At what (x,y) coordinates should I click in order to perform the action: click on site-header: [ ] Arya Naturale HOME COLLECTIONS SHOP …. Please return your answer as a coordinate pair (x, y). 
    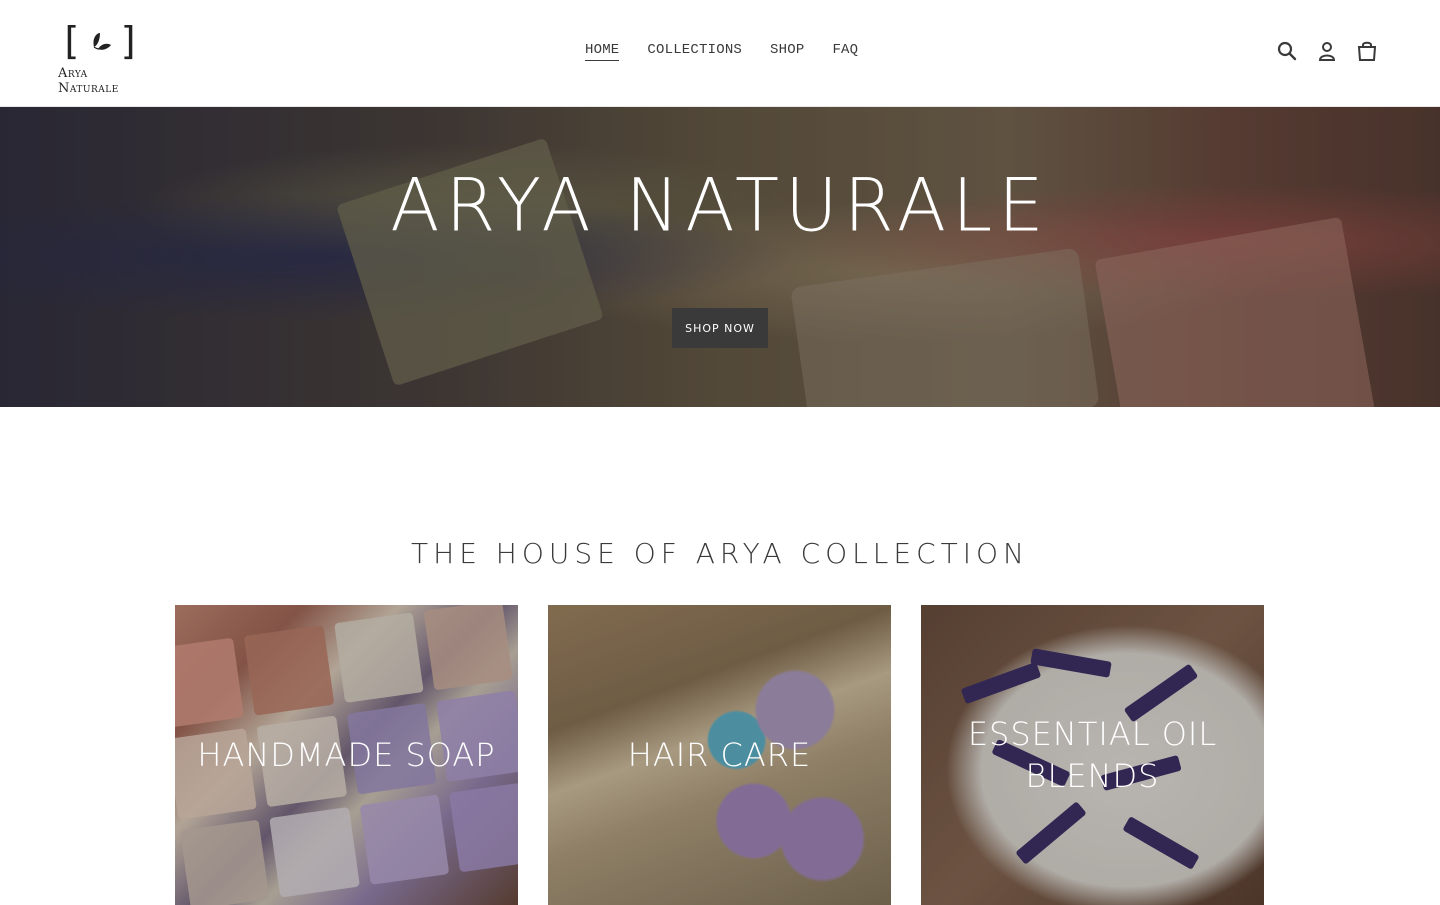
    Looking at the image, I should click on (720, 53).